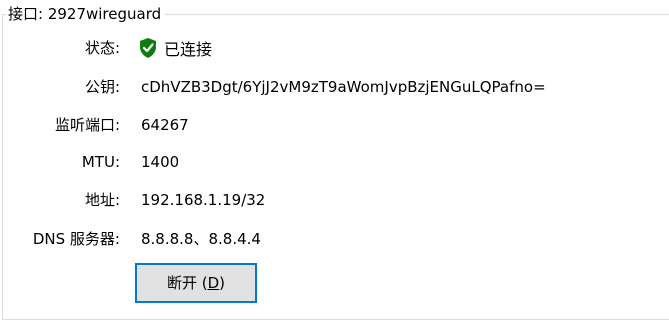 This screenshot has height=322, width=669. Describe the element at coordinates (334, 200) in the screenshot. I see `address-row: 地址: 192.168.1.19/32` at that location.